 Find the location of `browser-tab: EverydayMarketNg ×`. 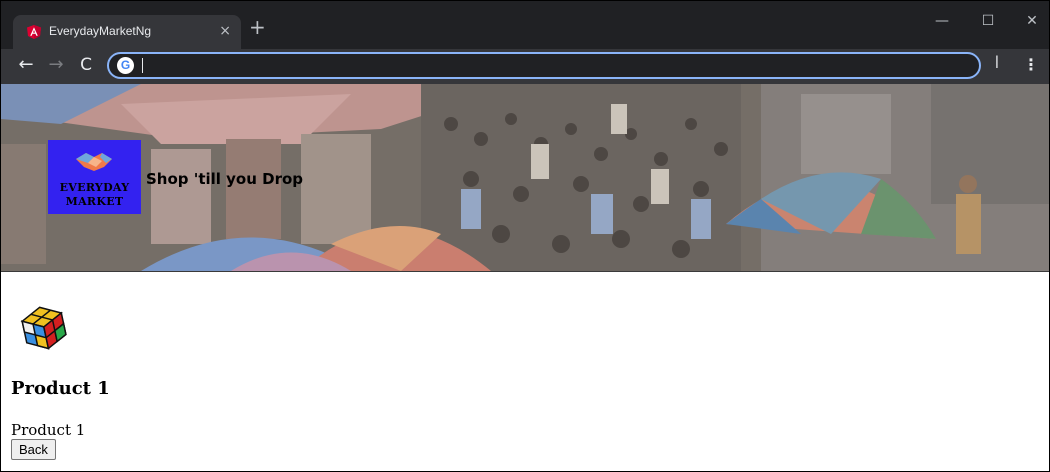

browser-tab: EverydayMarketNg × is located at coordinates (127, 32).